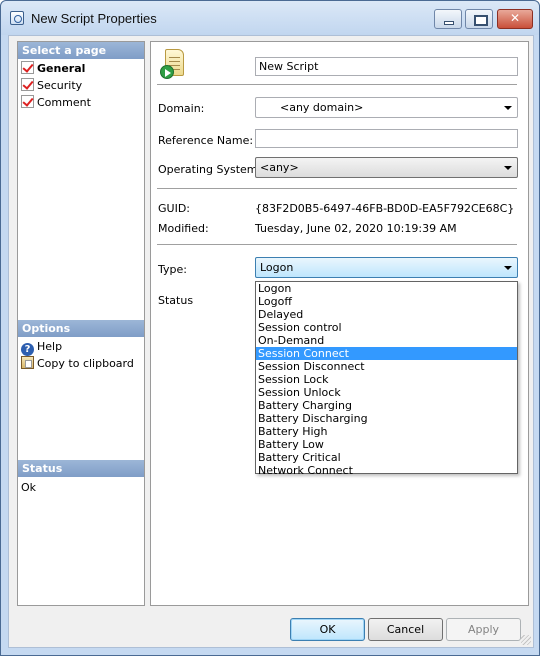 This screenshot has height=656, width=540. I want to click on page-item-comment: Comment, so click(56, 102).